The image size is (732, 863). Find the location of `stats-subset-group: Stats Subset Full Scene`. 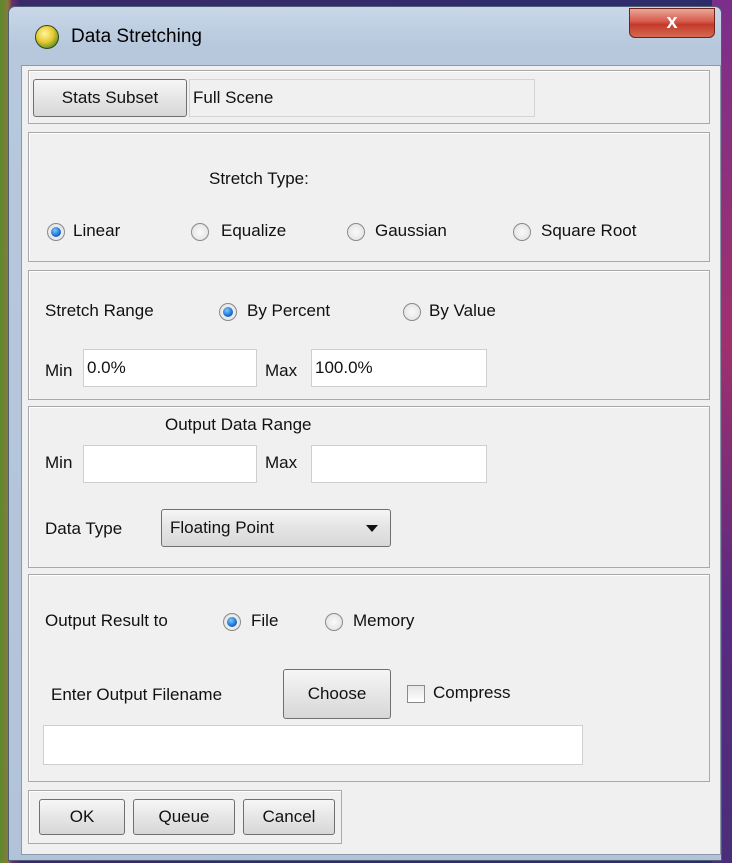

stats-subset-group: Stats Subset Full Scene is located at coordinates (369, 97).